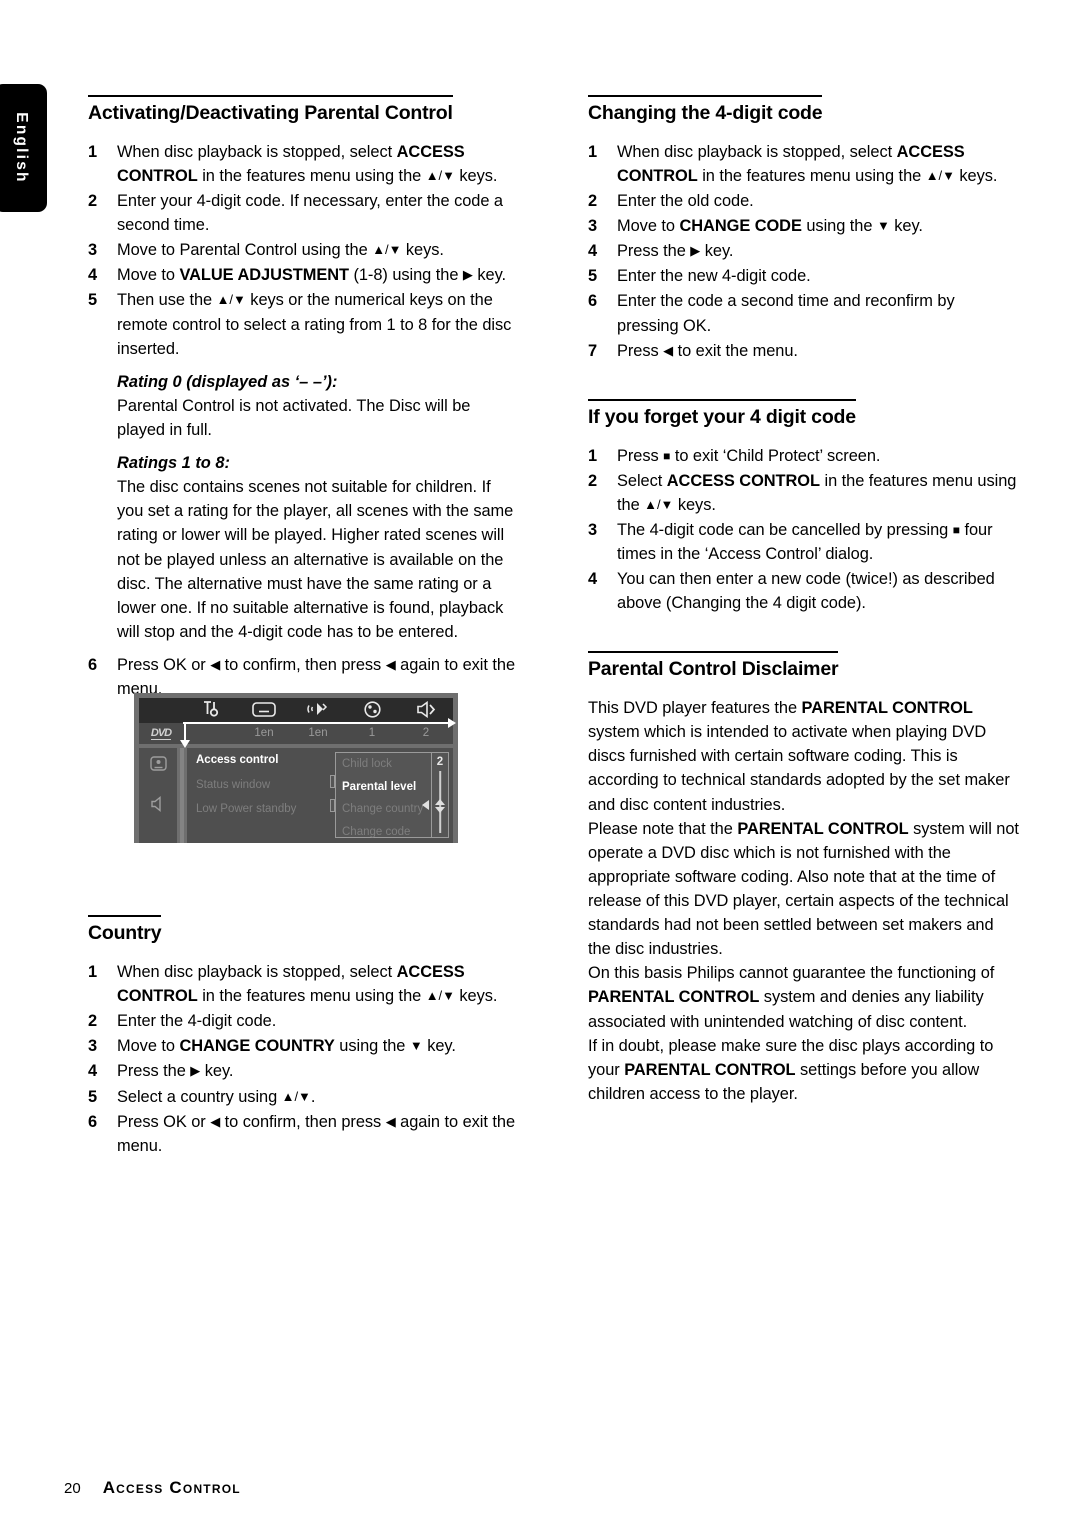 Image resolution: width=1080 pixels, height=1528 pixels. Describe the element at coordinates (125, 930) in the screenshot. I see `section-title-country: Country` at that location.